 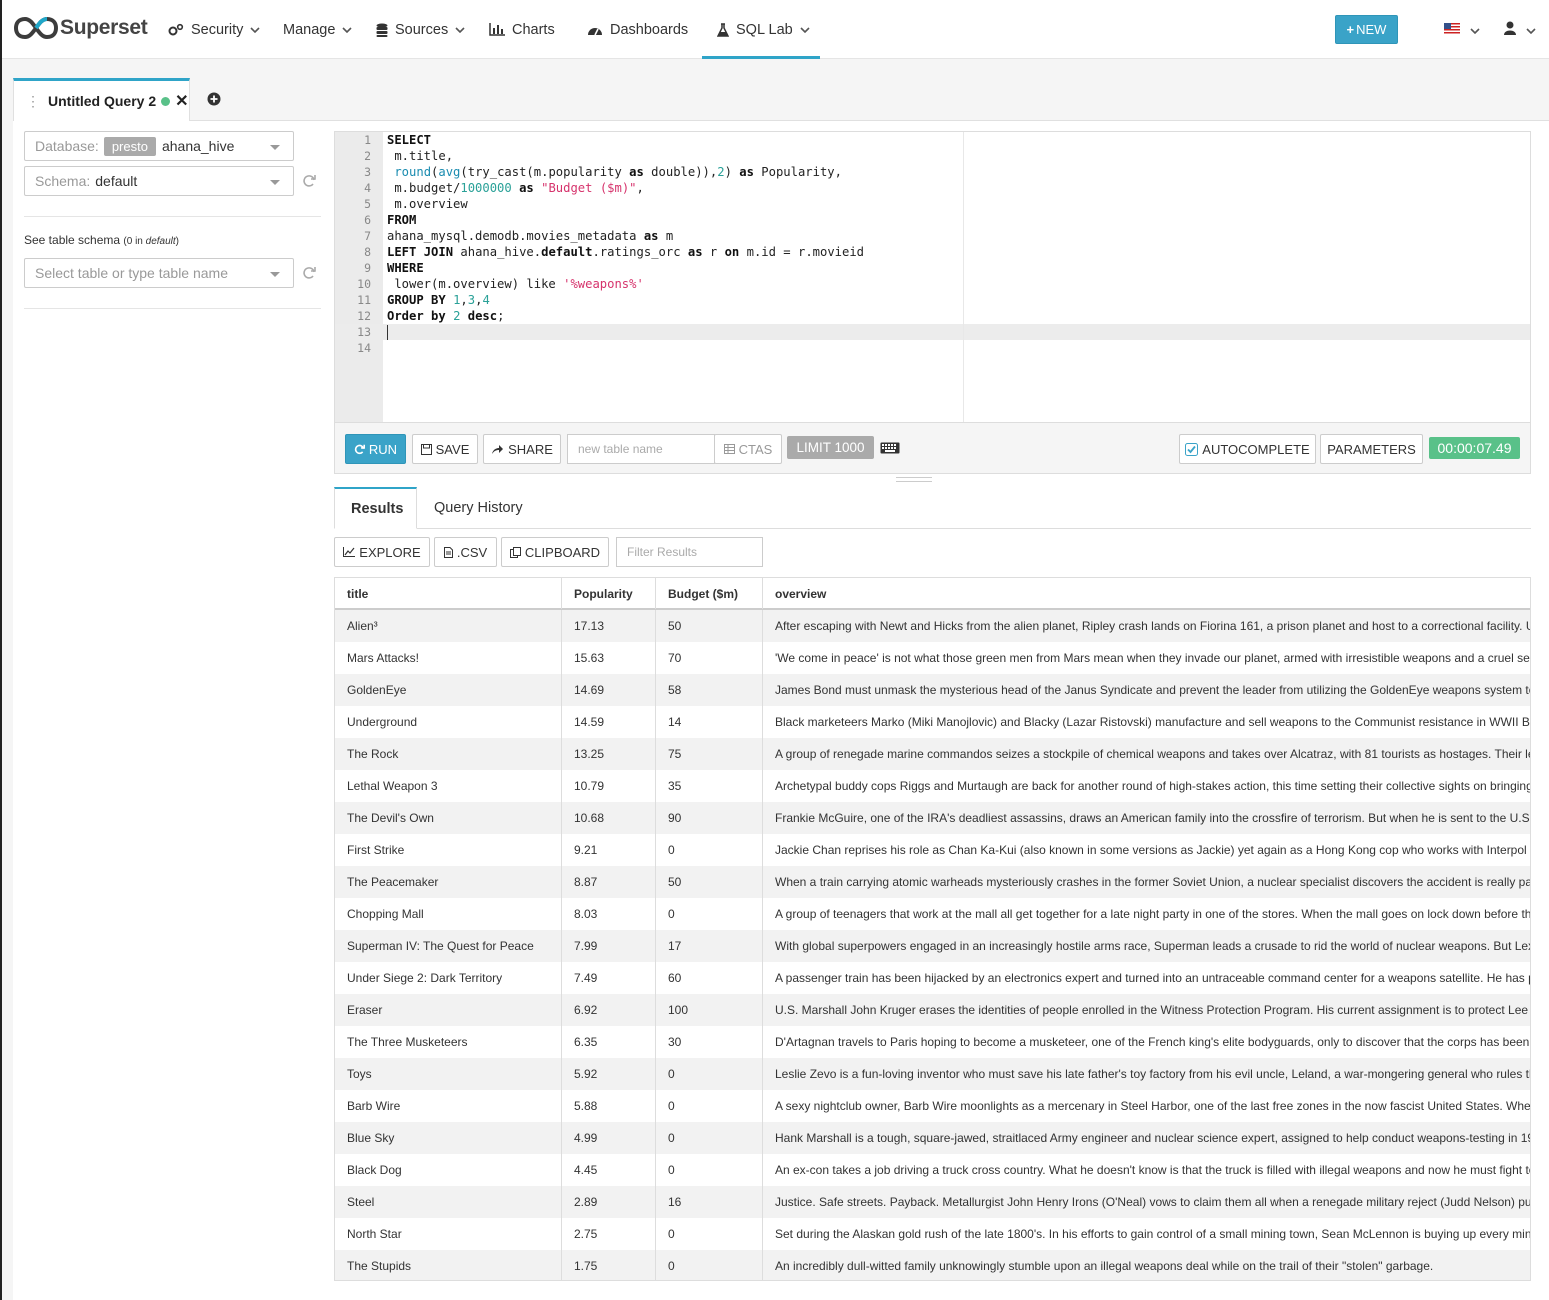 I want to click on share-icon, so click(x=497, y=449).